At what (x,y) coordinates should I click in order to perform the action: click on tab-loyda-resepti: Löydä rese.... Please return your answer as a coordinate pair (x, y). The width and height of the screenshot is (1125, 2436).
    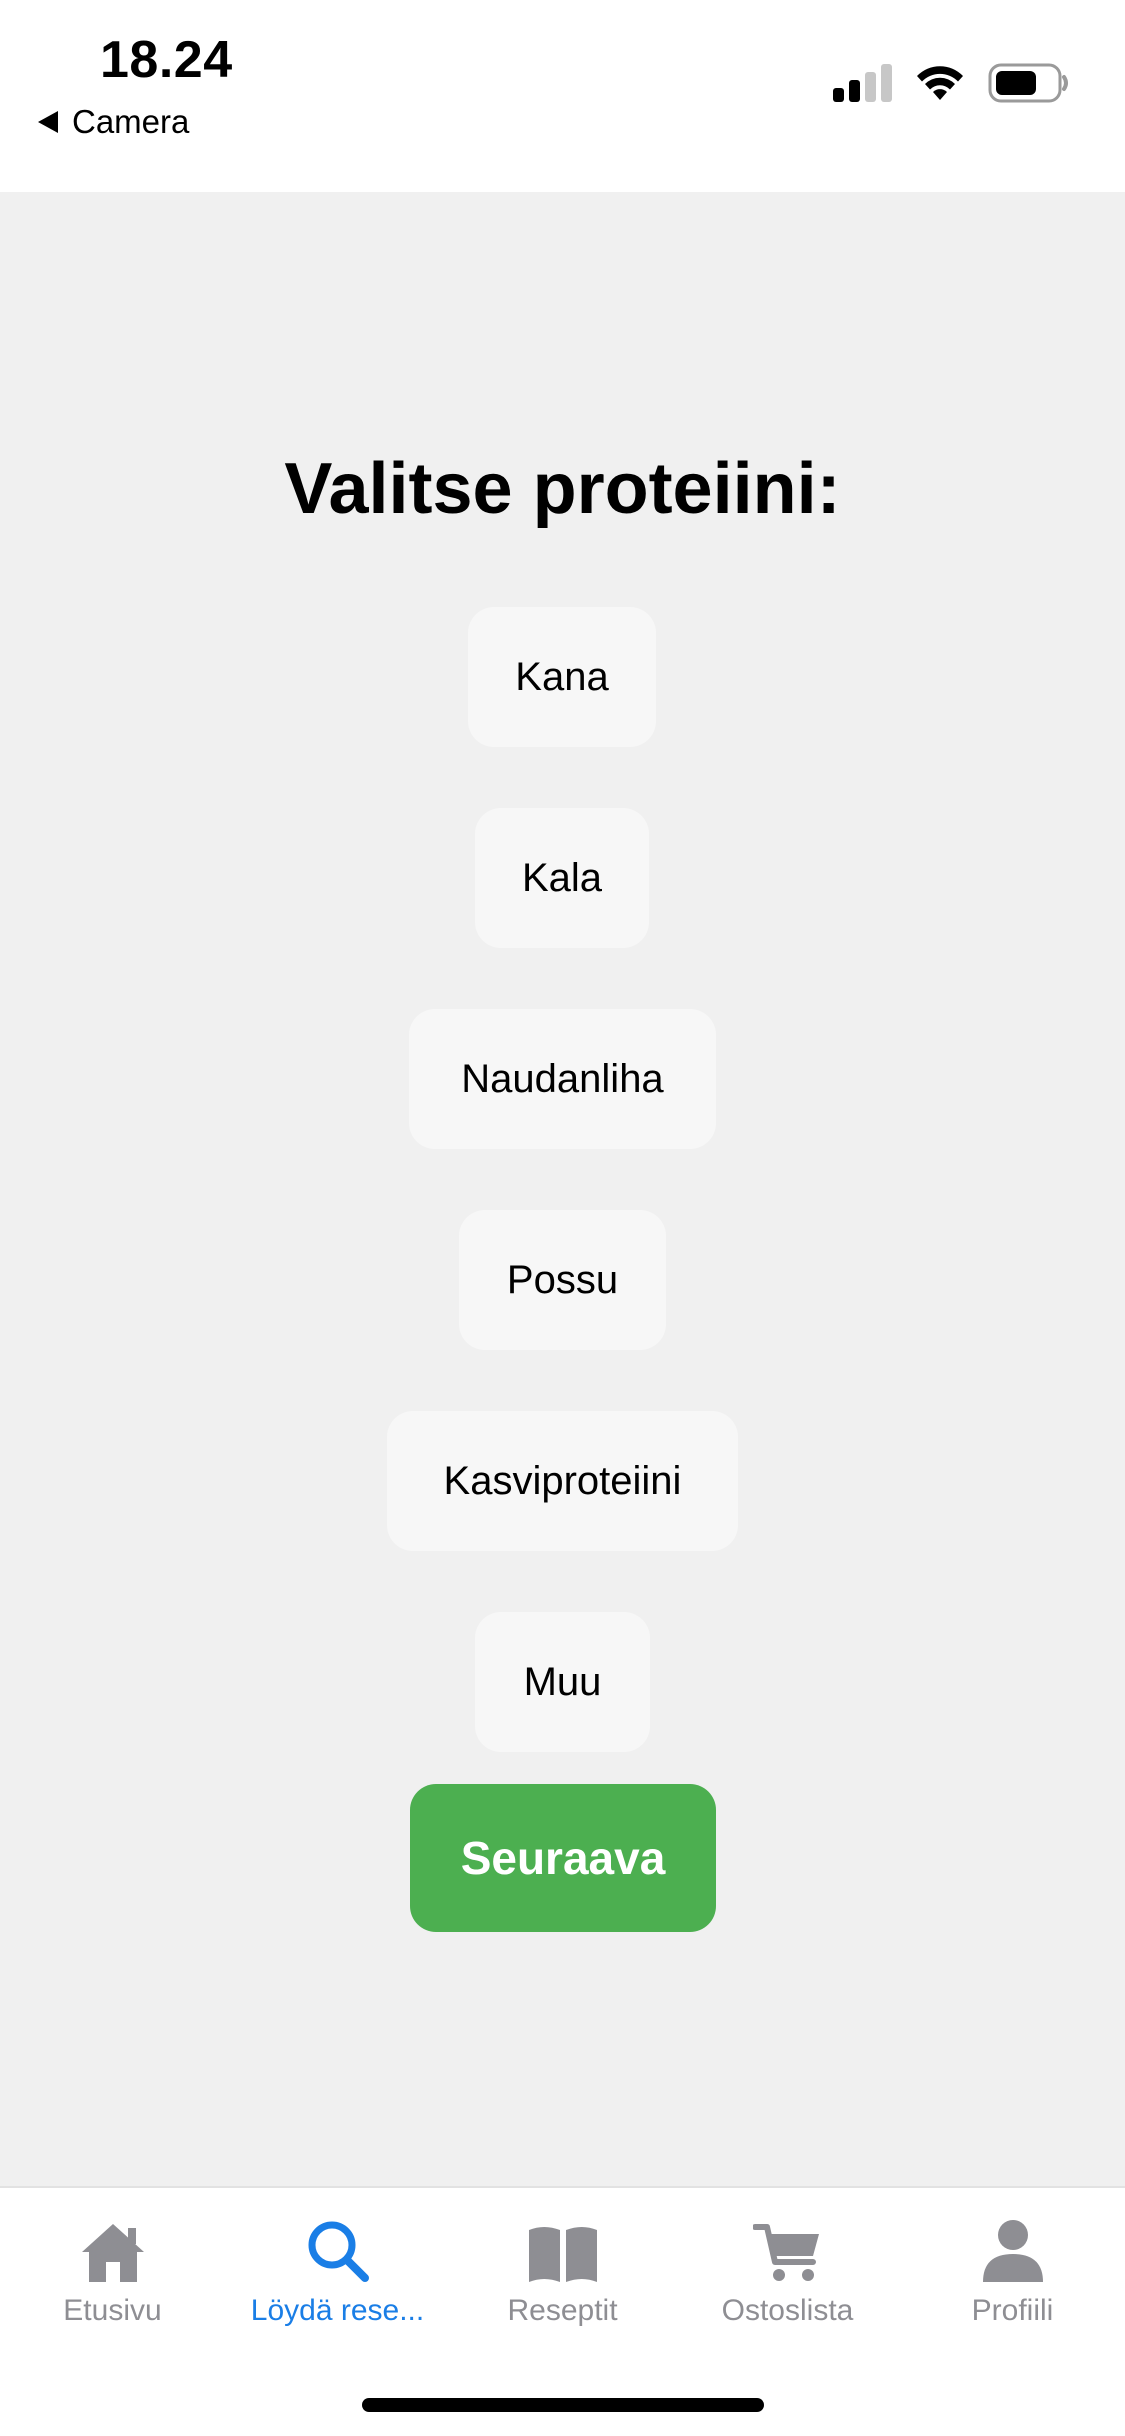
    Looking at the image, I should click on (337, 2263).